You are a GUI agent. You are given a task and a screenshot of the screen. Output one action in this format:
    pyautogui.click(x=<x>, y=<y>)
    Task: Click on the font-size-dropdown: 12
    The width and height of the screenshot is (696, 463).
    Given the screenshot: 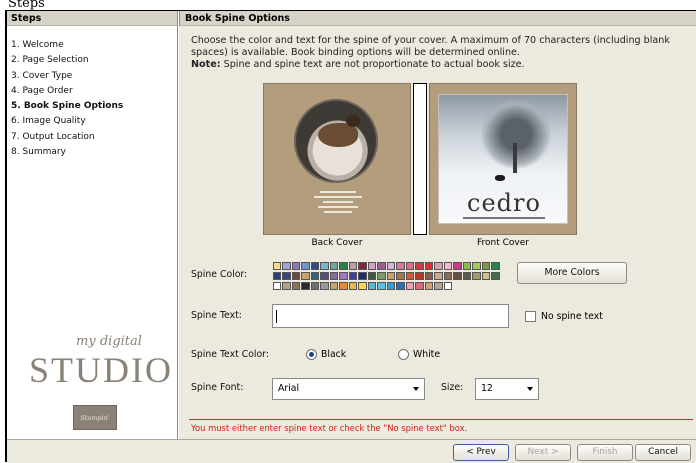 What is the action you would take?
    pyautogui.click(x=507, y=389)
    